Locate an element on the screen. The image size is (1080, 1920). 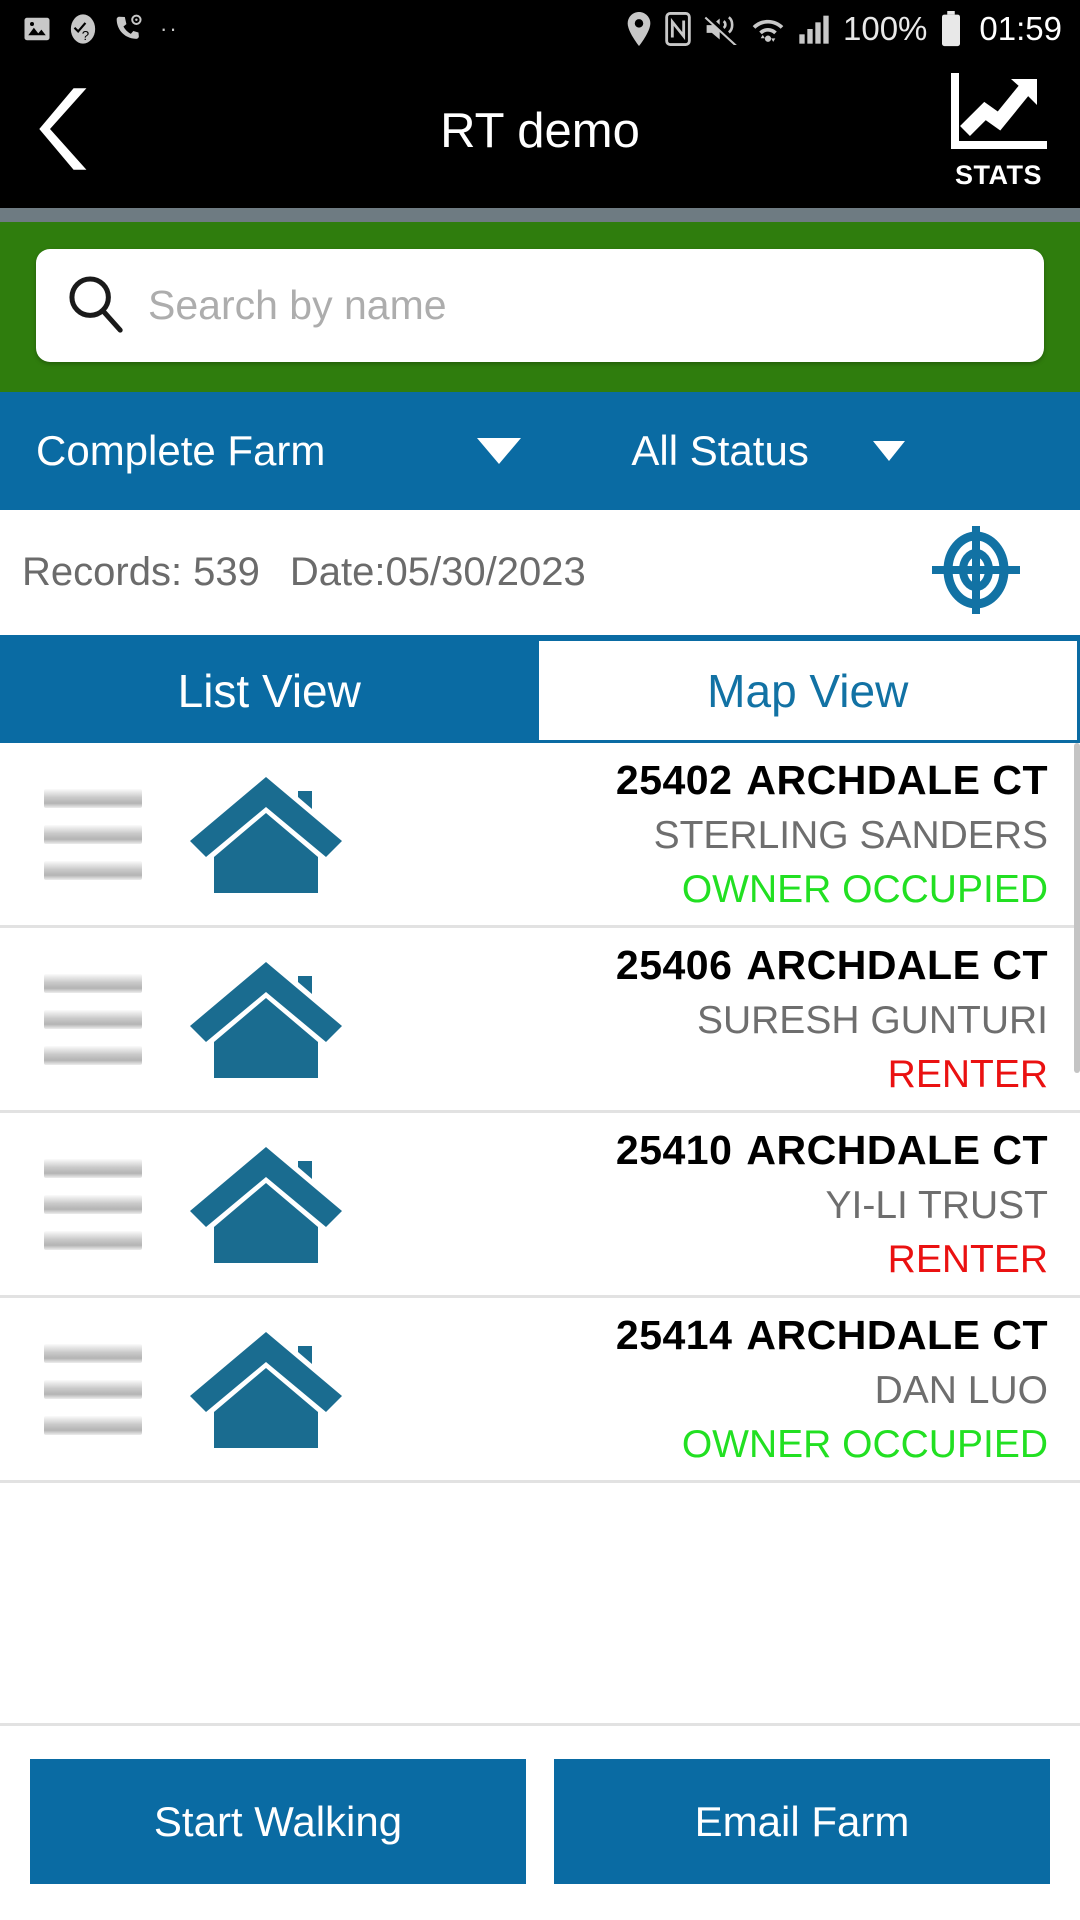
image-icon is located at coordinates (37, 29).